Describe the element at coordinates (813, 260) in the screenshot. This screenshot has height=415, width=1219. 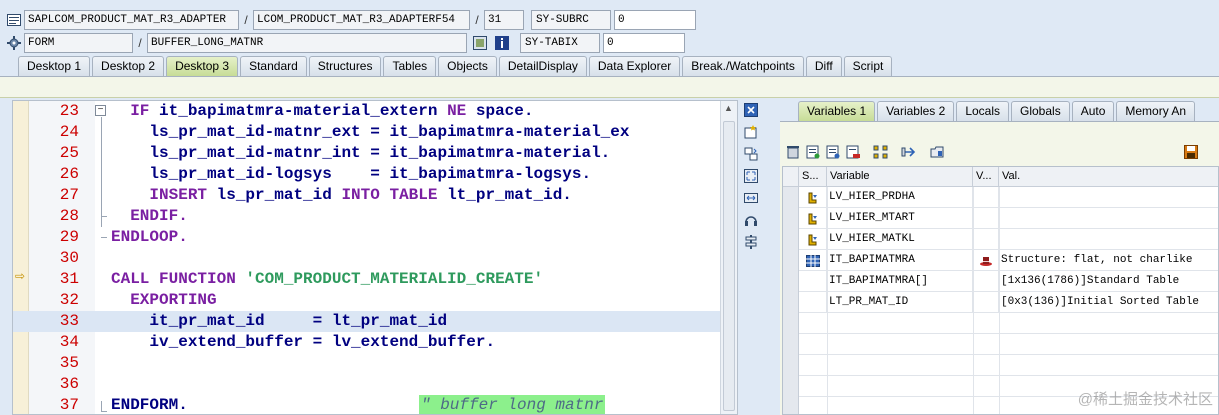
I see `table-icon` at that location.